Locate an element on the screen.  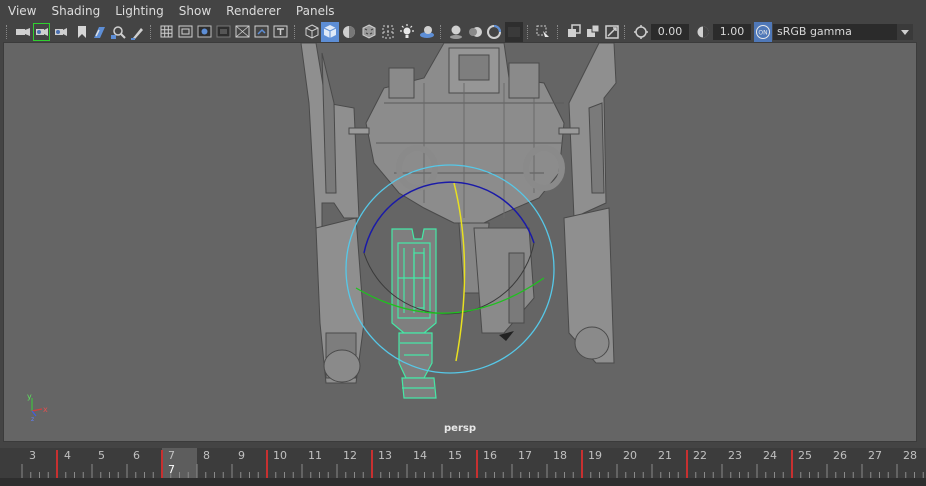
timeline-label: 10 is located at coordinates (280, 455).